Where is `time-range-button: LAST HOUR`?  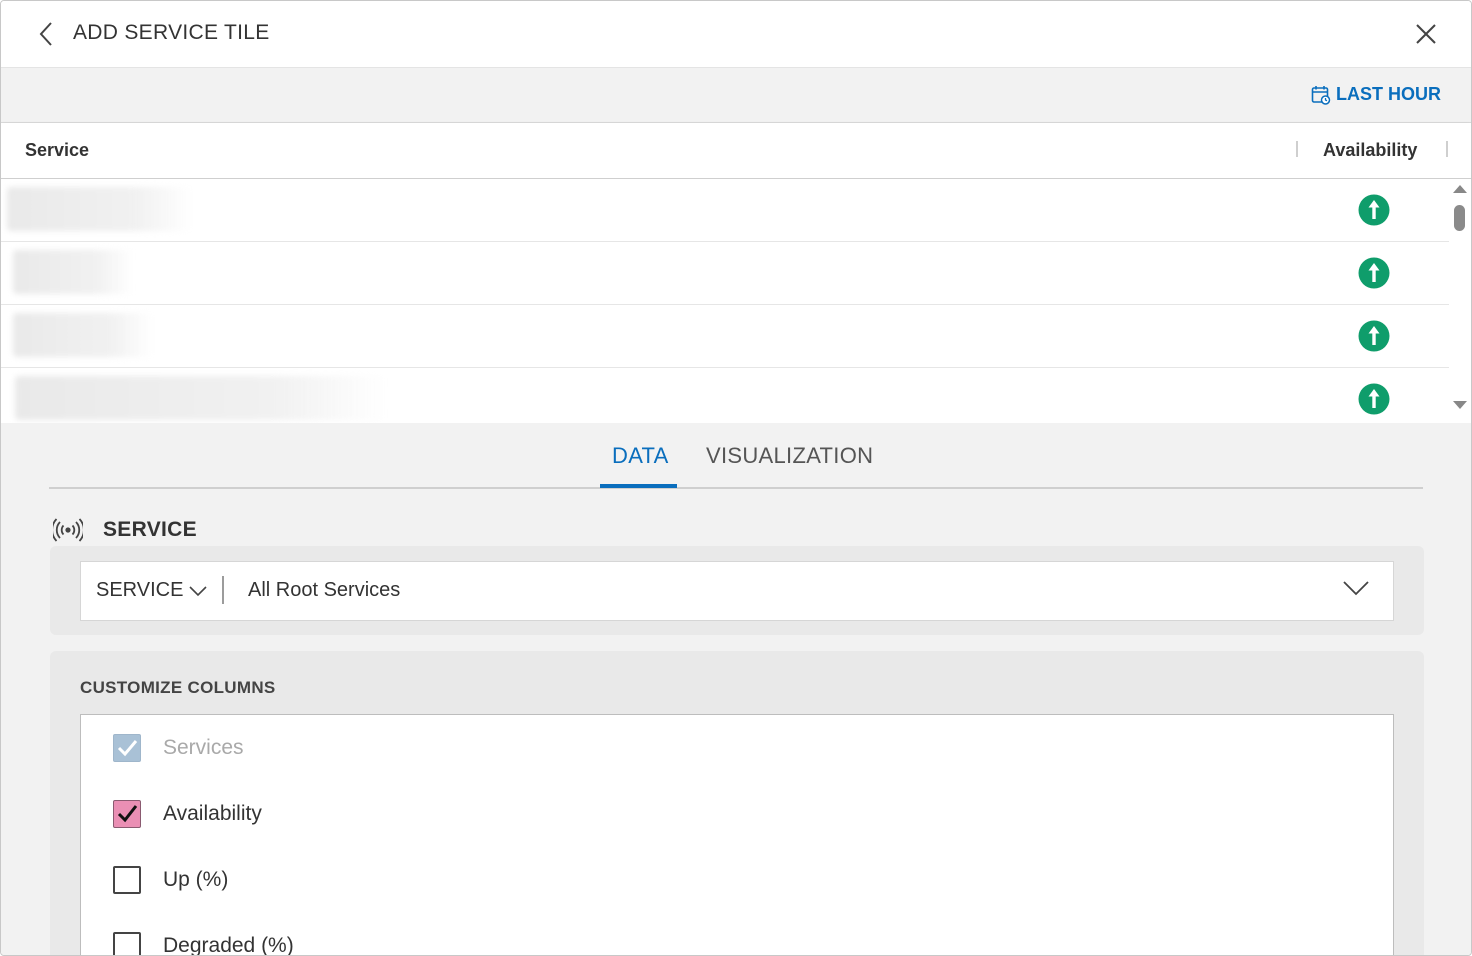
time-range-button: LAST HOUR is located at coordinates (1376, 94).